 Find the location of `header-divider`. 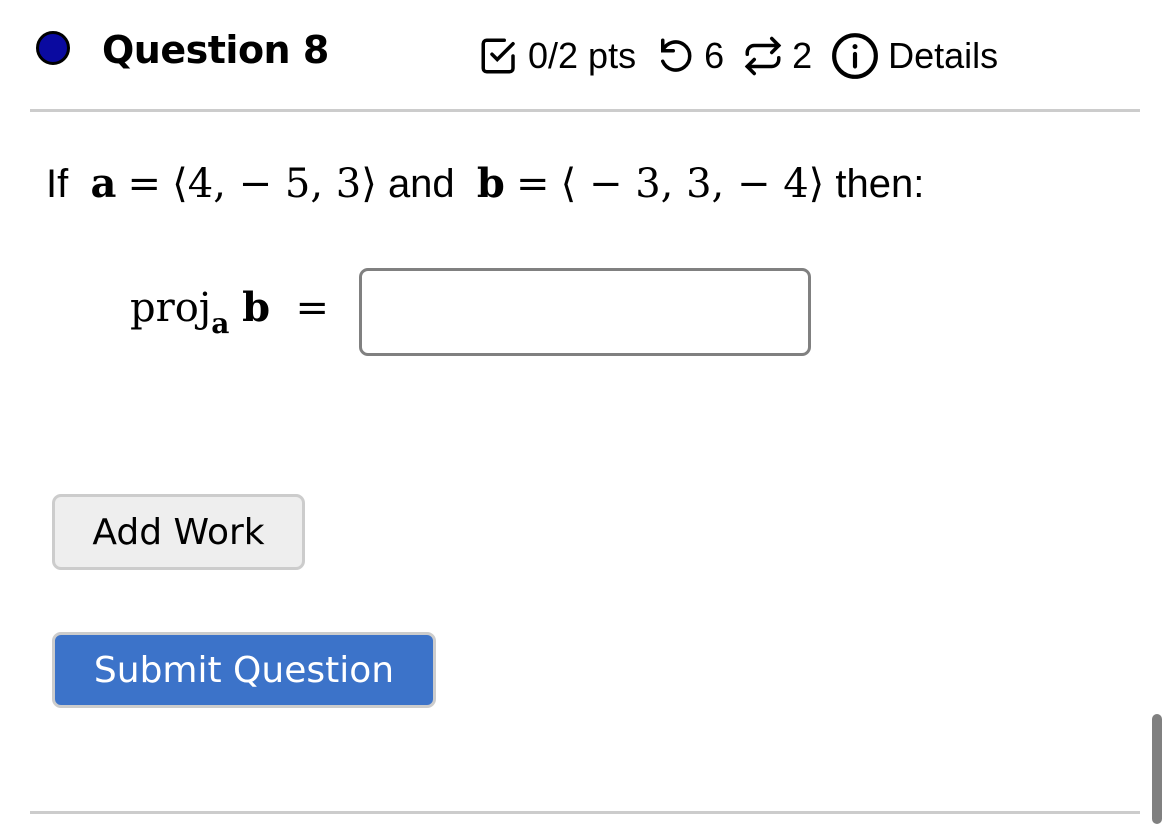

header-divider is located at coordinates (585, 110).